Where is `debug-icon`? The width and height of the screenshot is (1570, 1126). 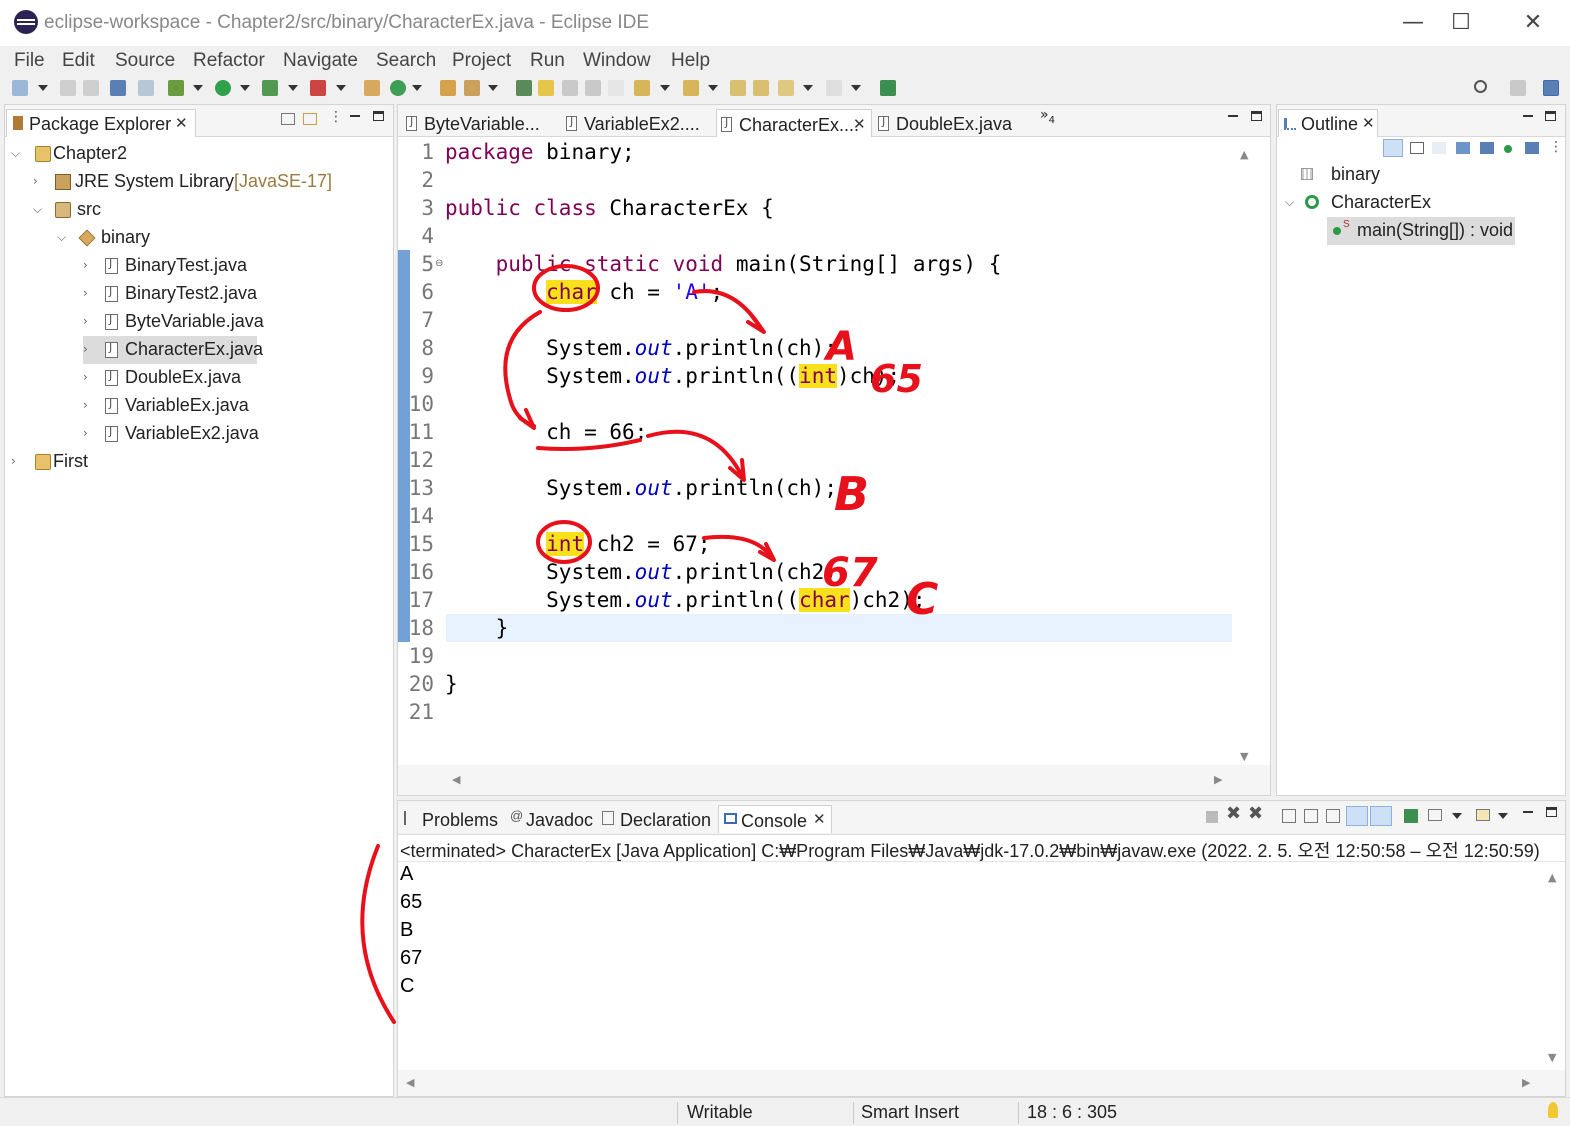 debug-icon is located at coordinates (176, 88).